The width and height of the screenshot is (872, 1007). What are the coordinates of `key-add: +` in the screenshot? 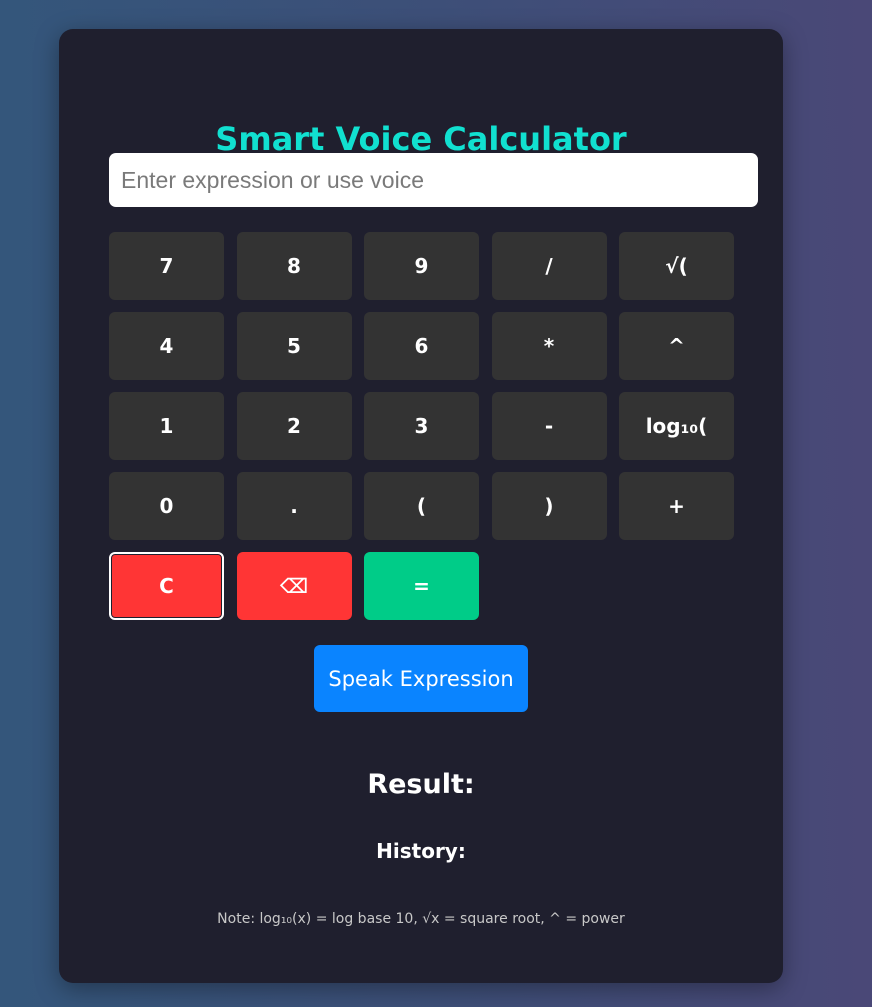 It's located at (676, 506).